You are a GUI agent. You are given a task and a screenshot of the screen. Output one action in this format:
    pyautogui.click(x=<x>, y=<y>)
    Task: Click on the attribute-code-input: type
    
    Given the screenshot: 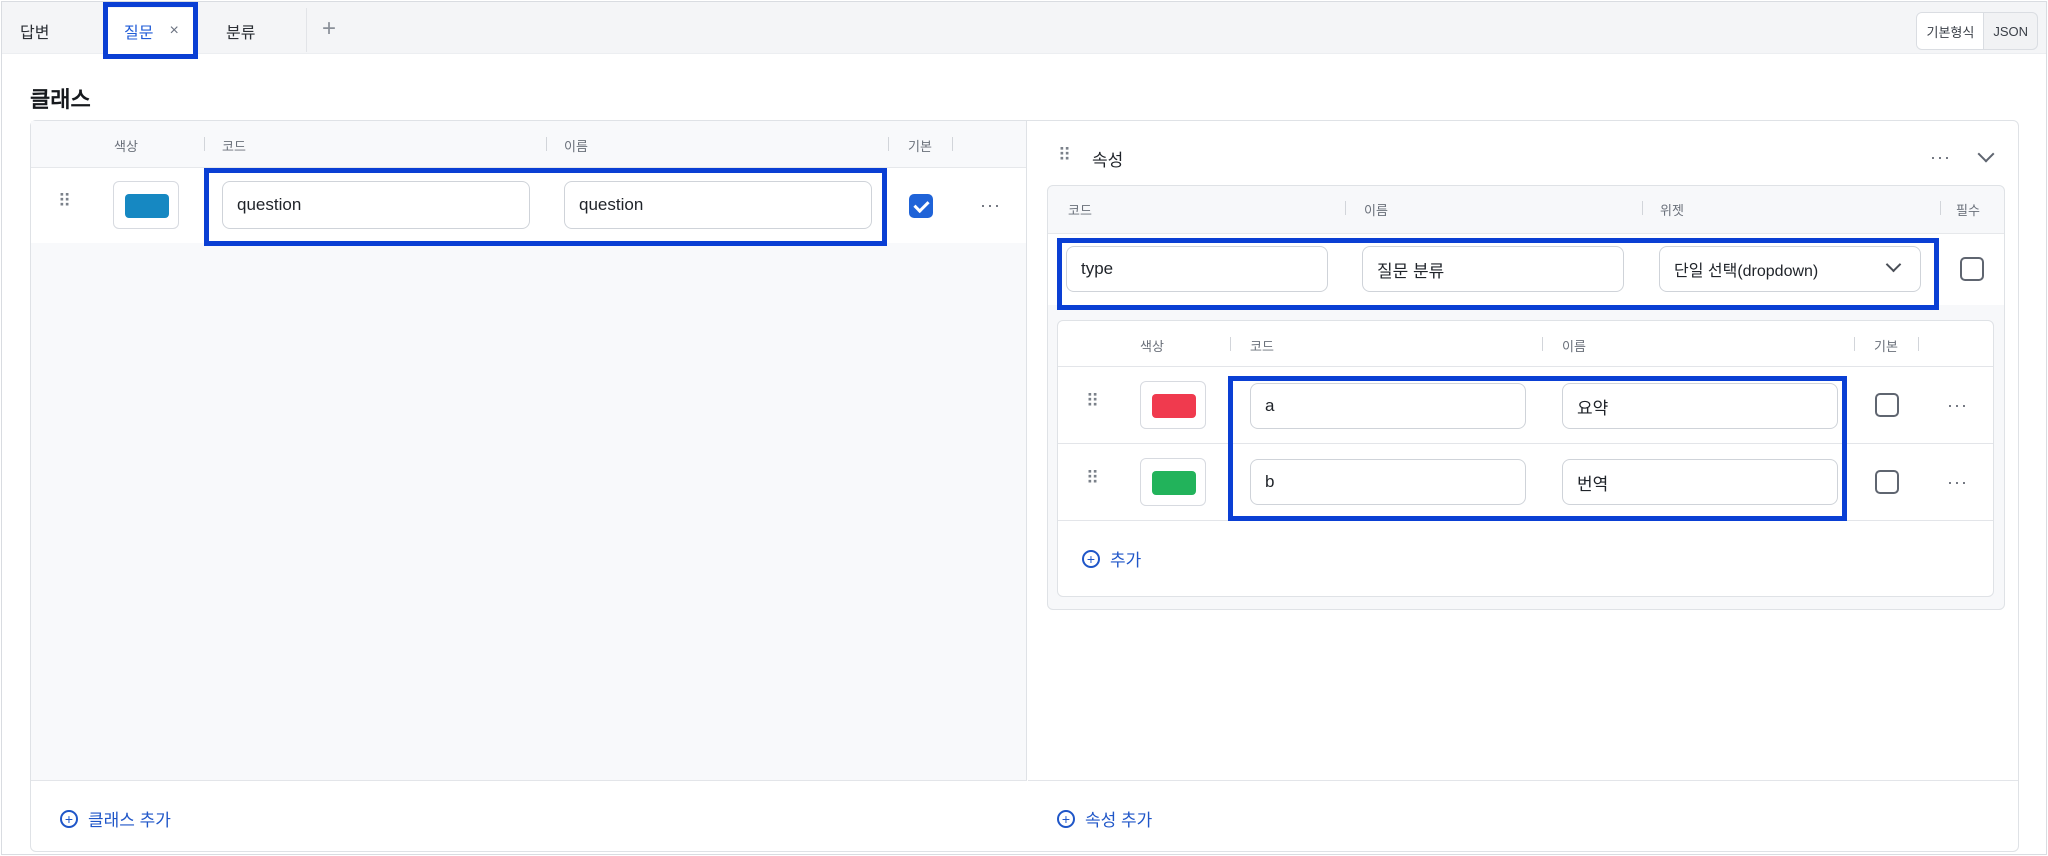 What is the action you would take?
    pyautogui.click(x=1197, y=269)
    